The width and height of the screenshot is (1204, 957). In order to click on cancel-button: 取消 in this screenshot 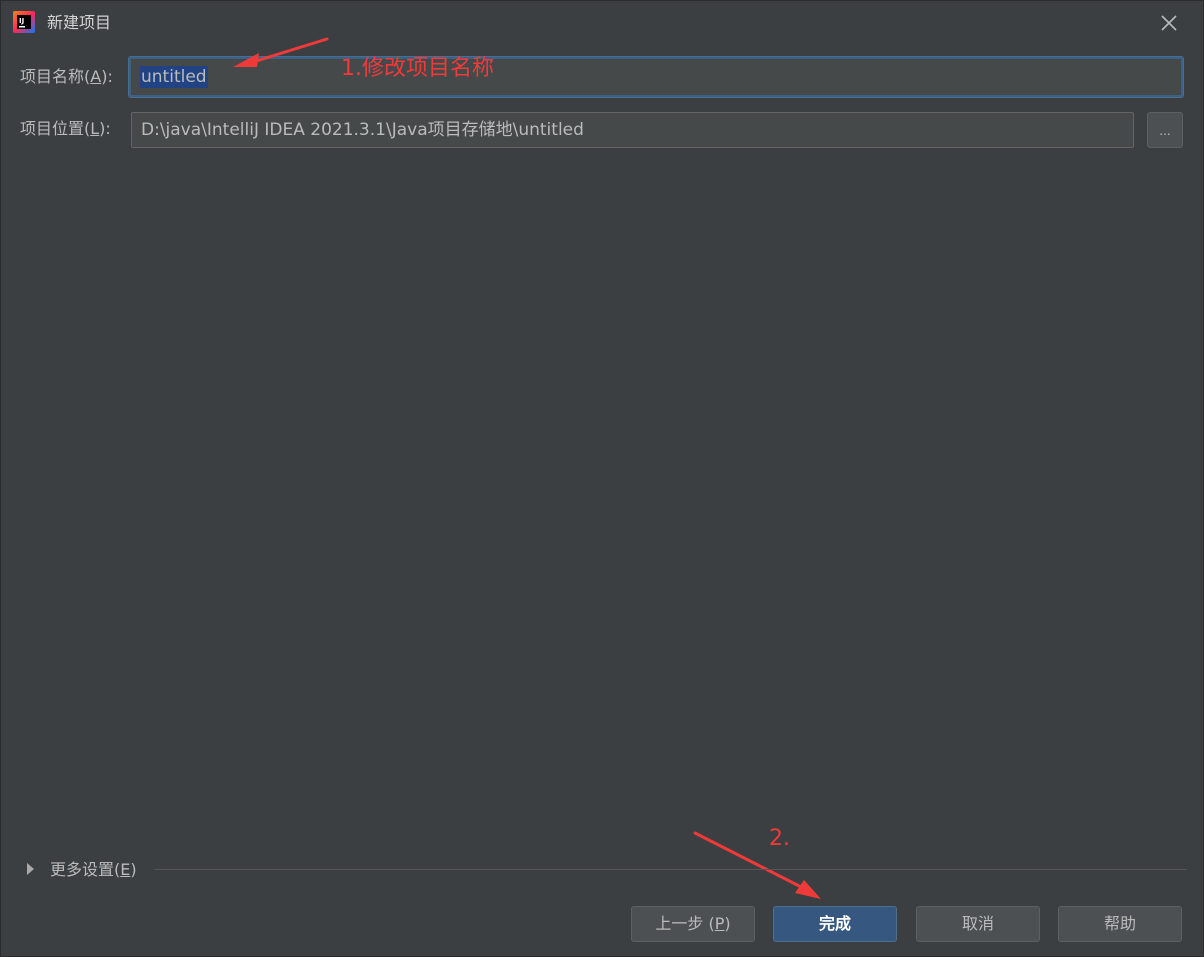, I will do `click(978, 924)`.